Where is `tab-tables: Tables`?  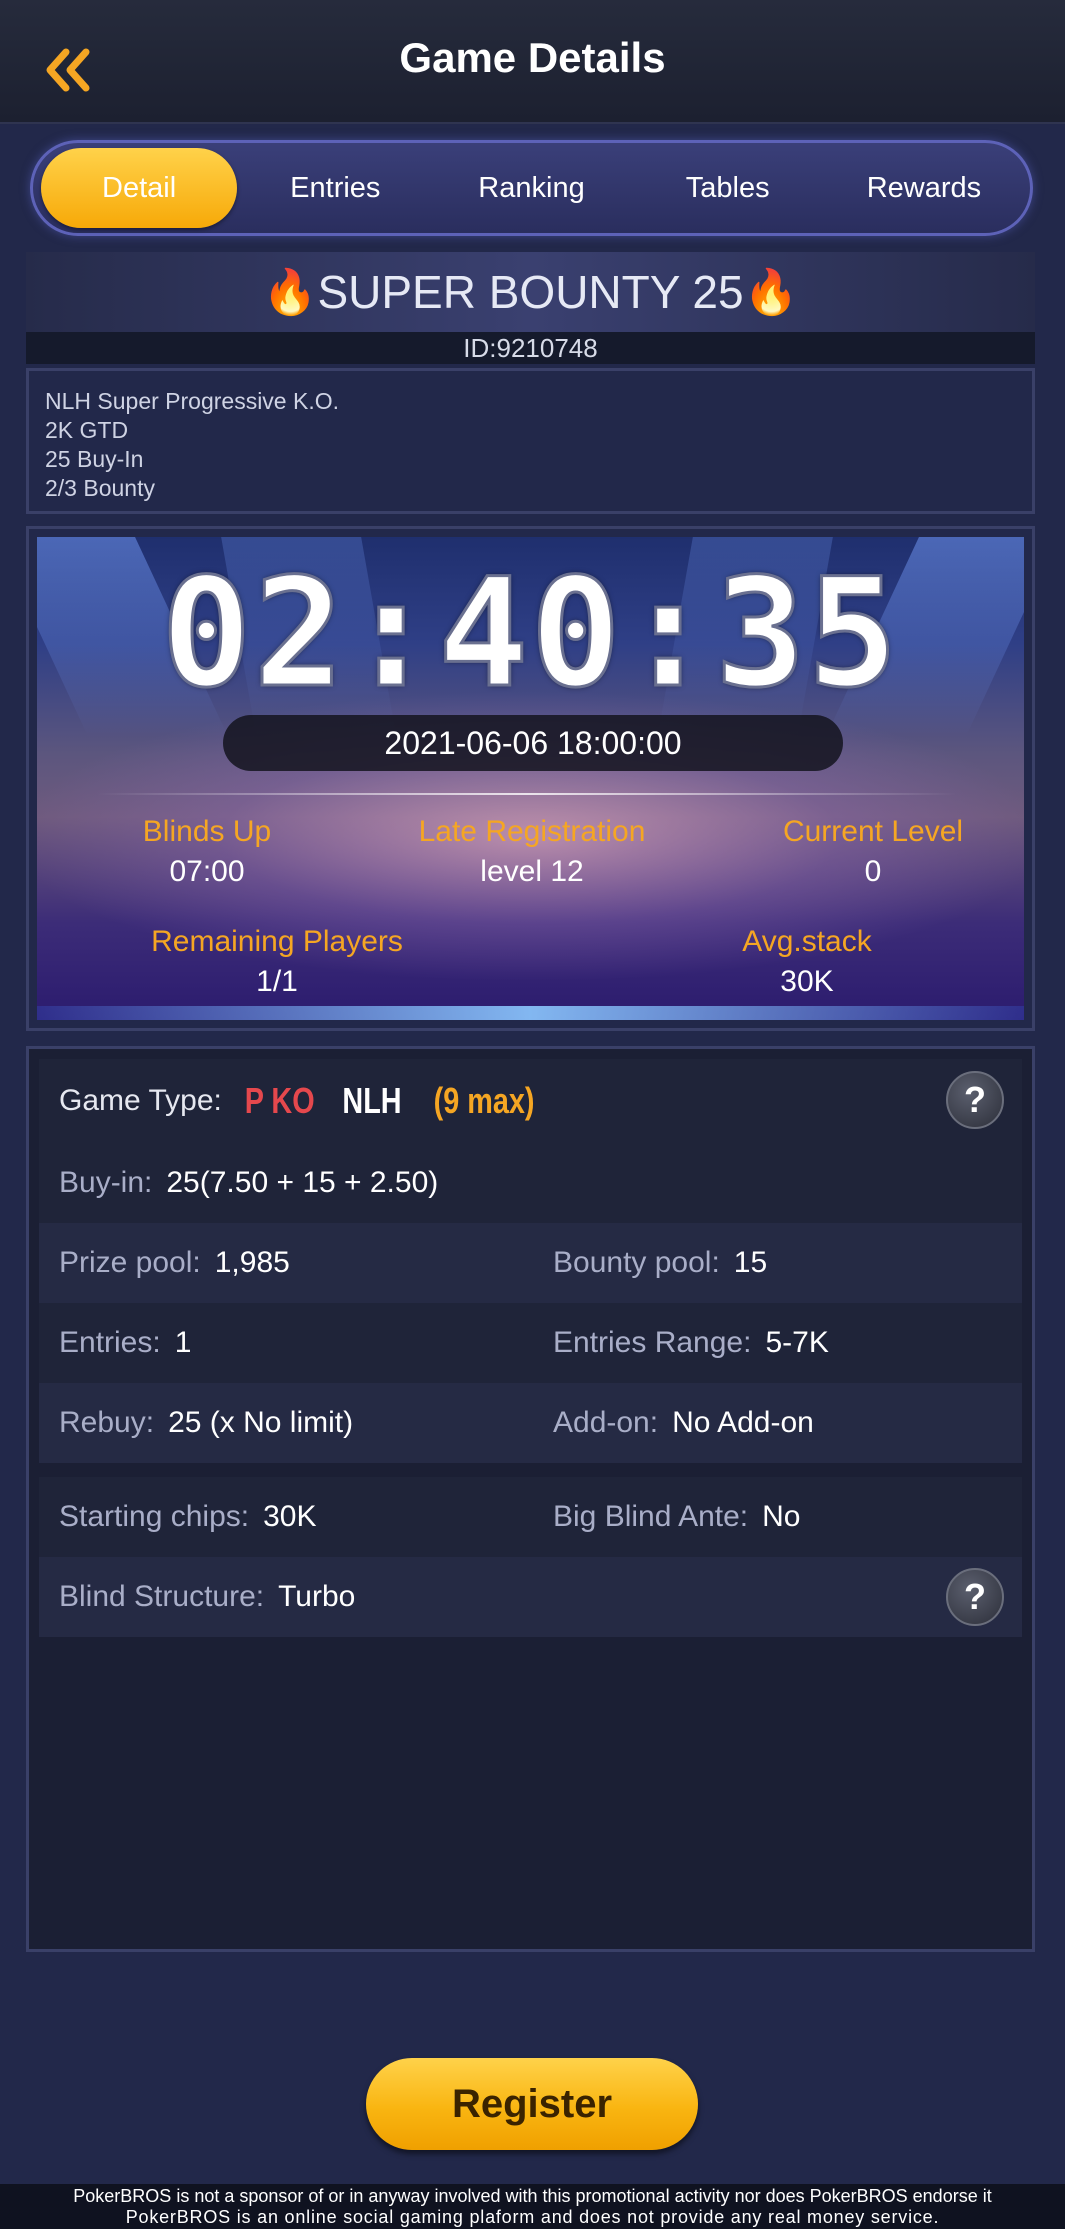
tab-tables: Tables is located at coordinates (728, 188).